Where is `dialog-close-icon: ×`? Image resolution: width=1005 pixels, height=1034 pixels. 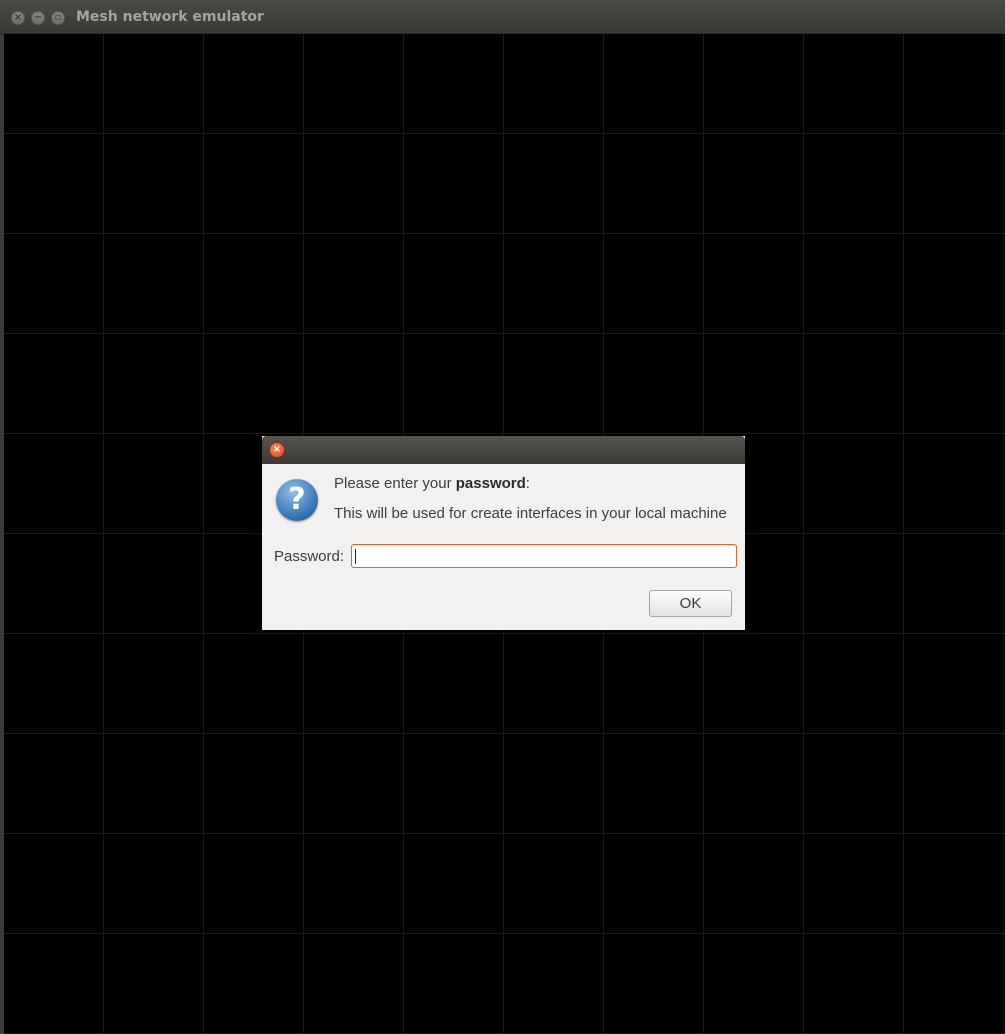
dialog-close-icon: × is located at coordinates (277, 450).